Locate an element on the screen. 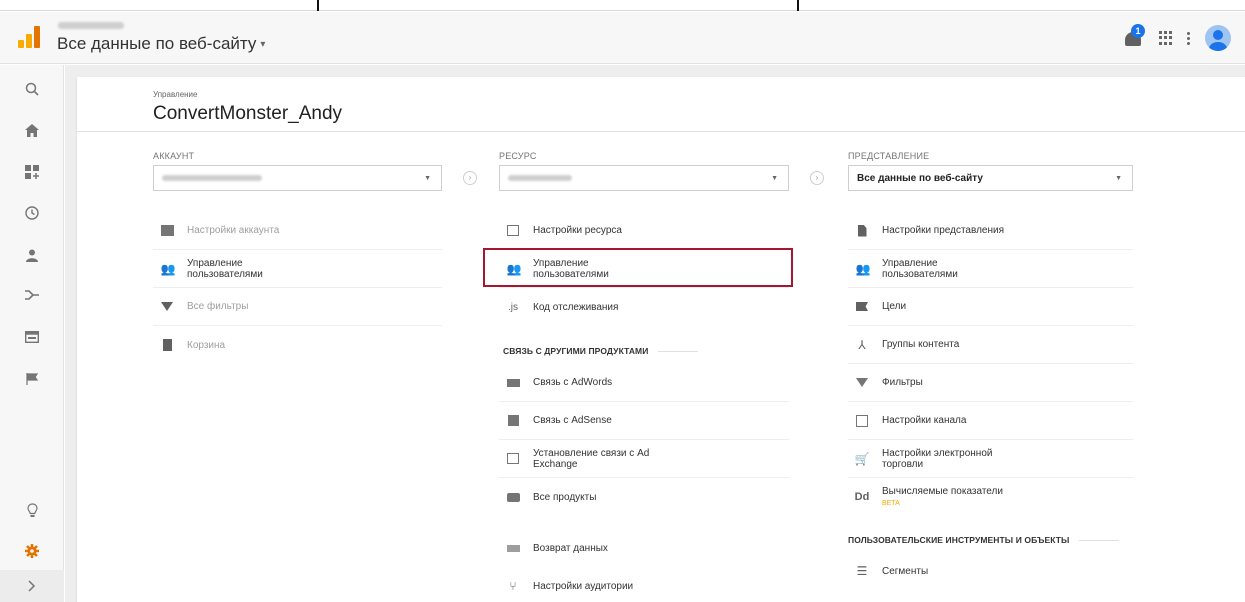 Image resolution: width=1245 pixels, height=602 pixels. linking-section-heading: СВЯЗЬ С ДРУГИМИ ПРОДУКТАМИ is located at coordinates (600, 351).